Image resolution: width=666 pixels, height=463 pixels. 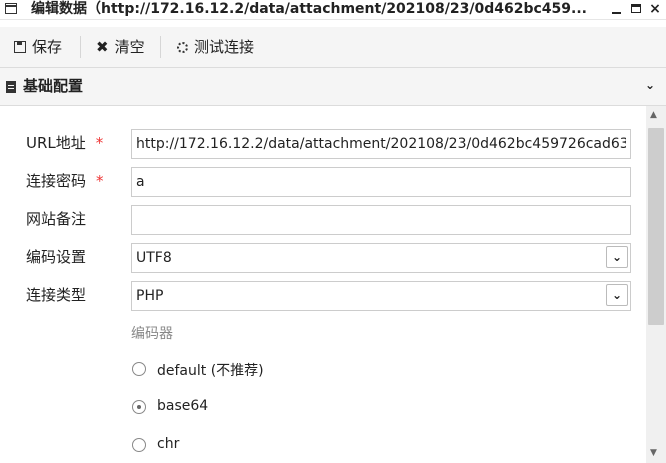 I want to click on window-icon, so click(x=11, y=8).